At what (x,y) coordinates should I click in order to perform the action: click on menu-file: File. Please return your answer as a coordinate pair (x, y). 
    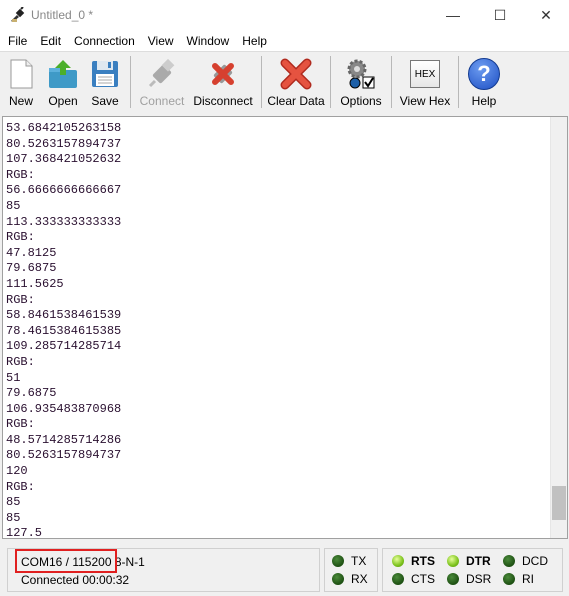
    Looking at the image, I should click on (17, 41).